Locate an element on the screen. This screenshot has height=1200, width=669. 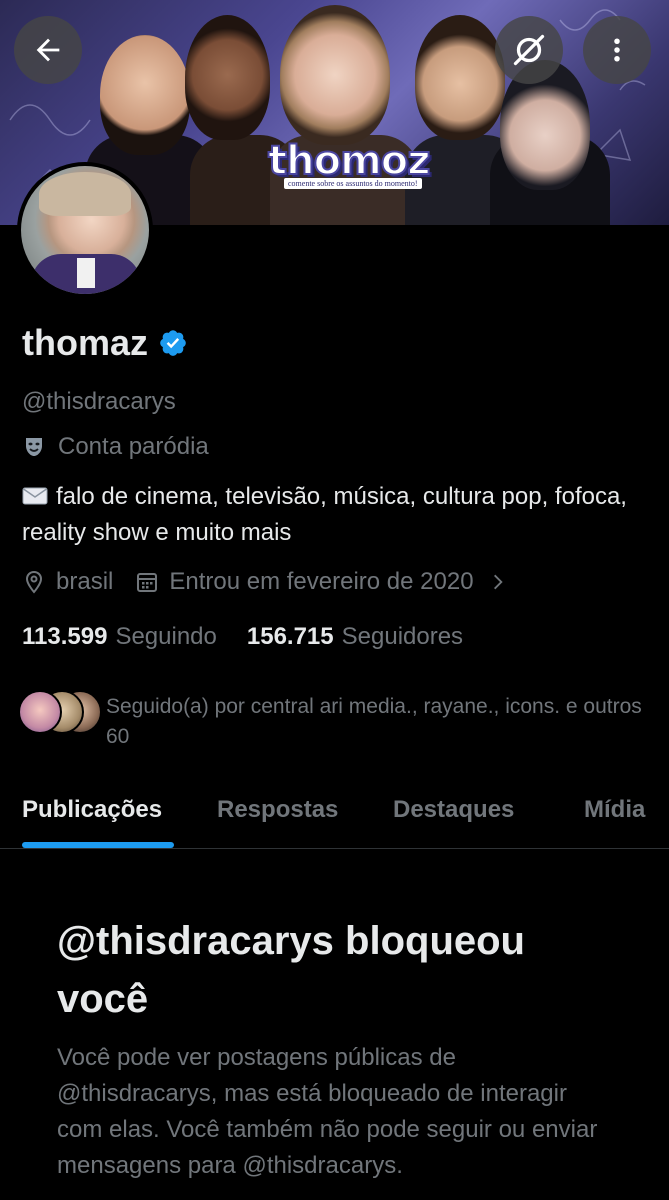
active-tab-indicator is located at coordinates (98, 845).